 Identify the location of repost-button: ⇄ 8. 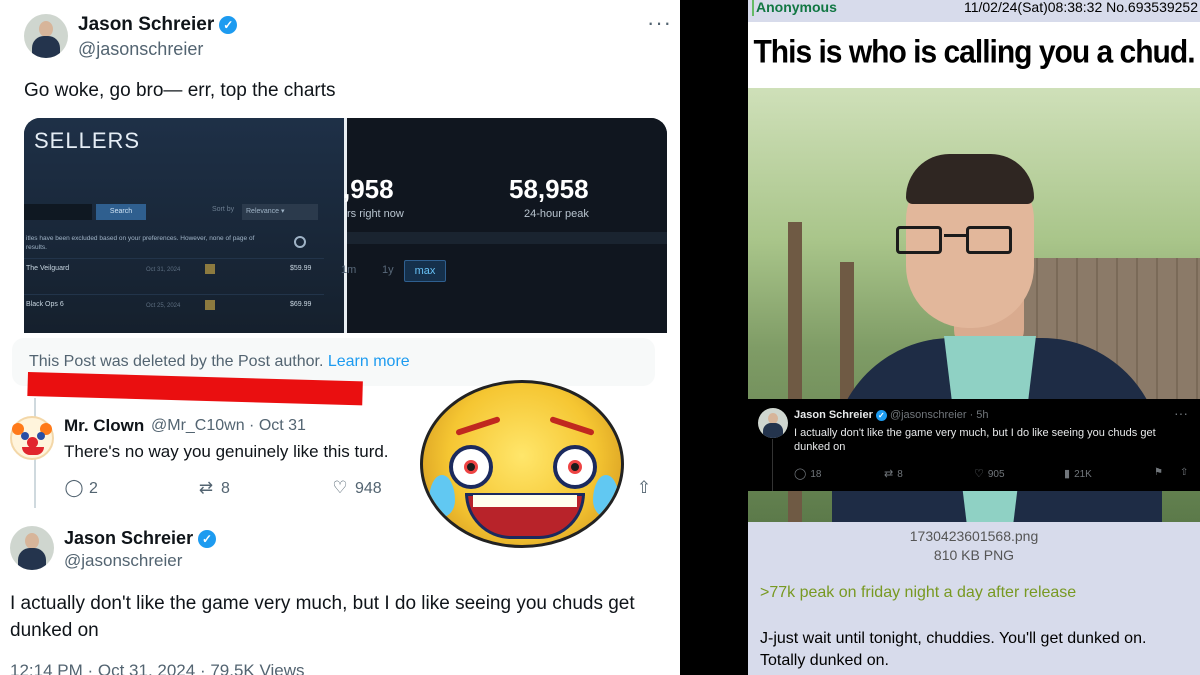
(213, 488).